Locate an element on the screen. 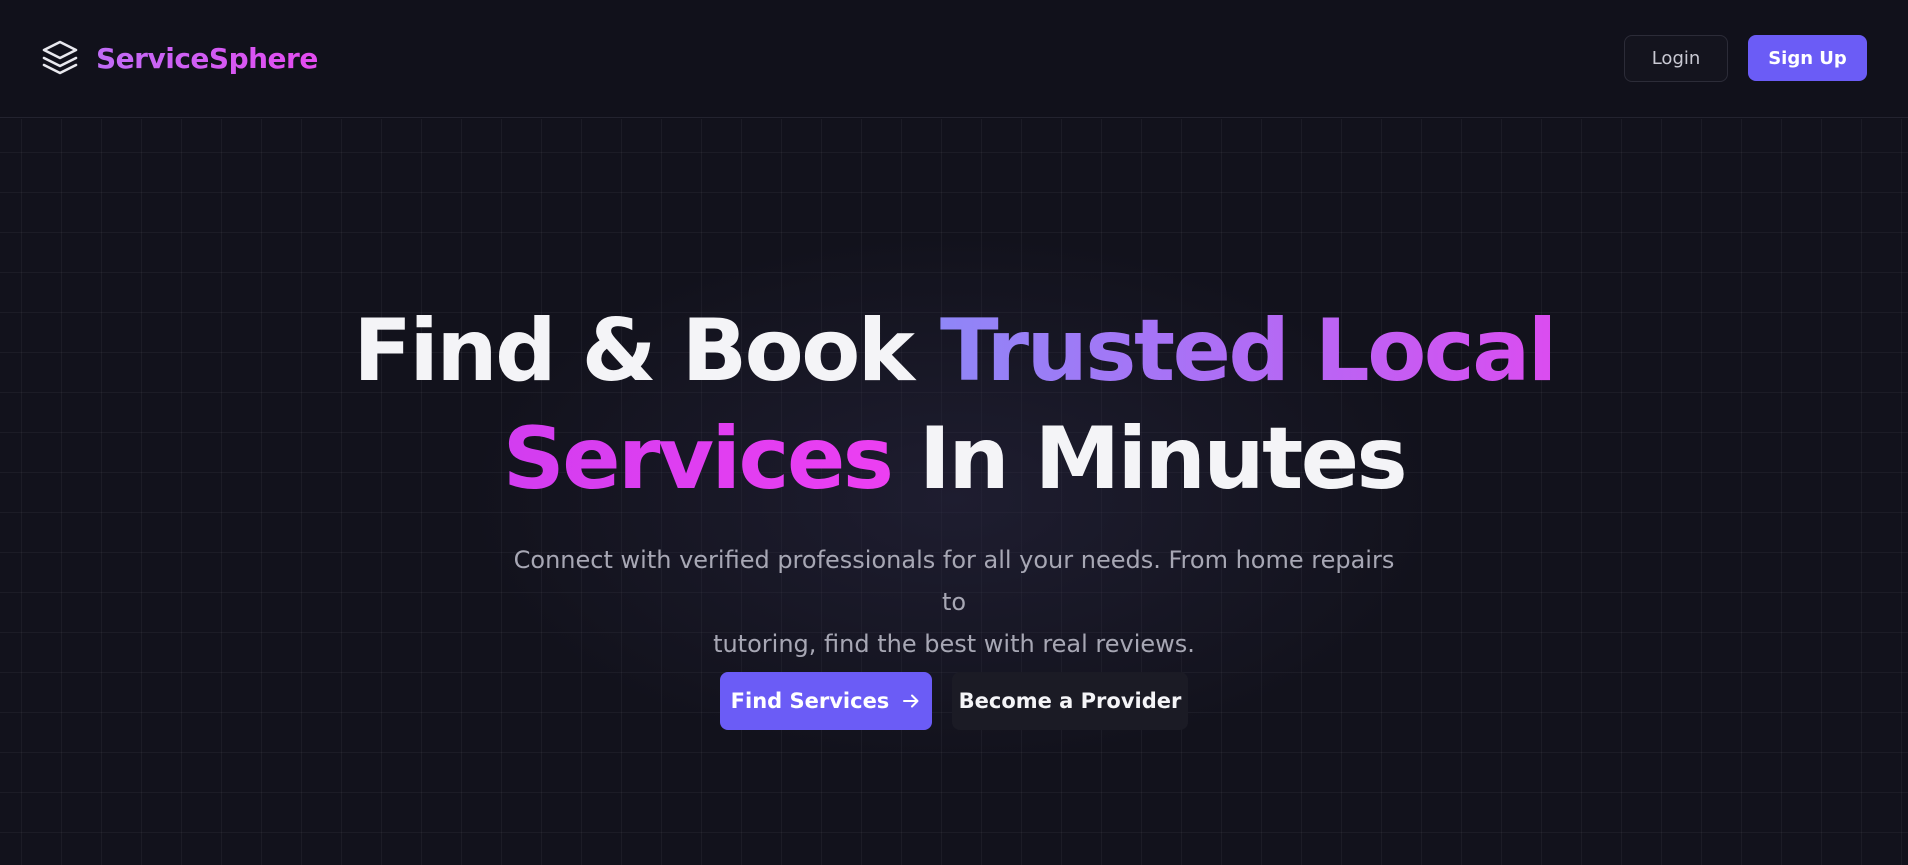 The image size is (1908, 865). headline-text-in-minutes: In Minutes is located at coordinates (1149, 459).